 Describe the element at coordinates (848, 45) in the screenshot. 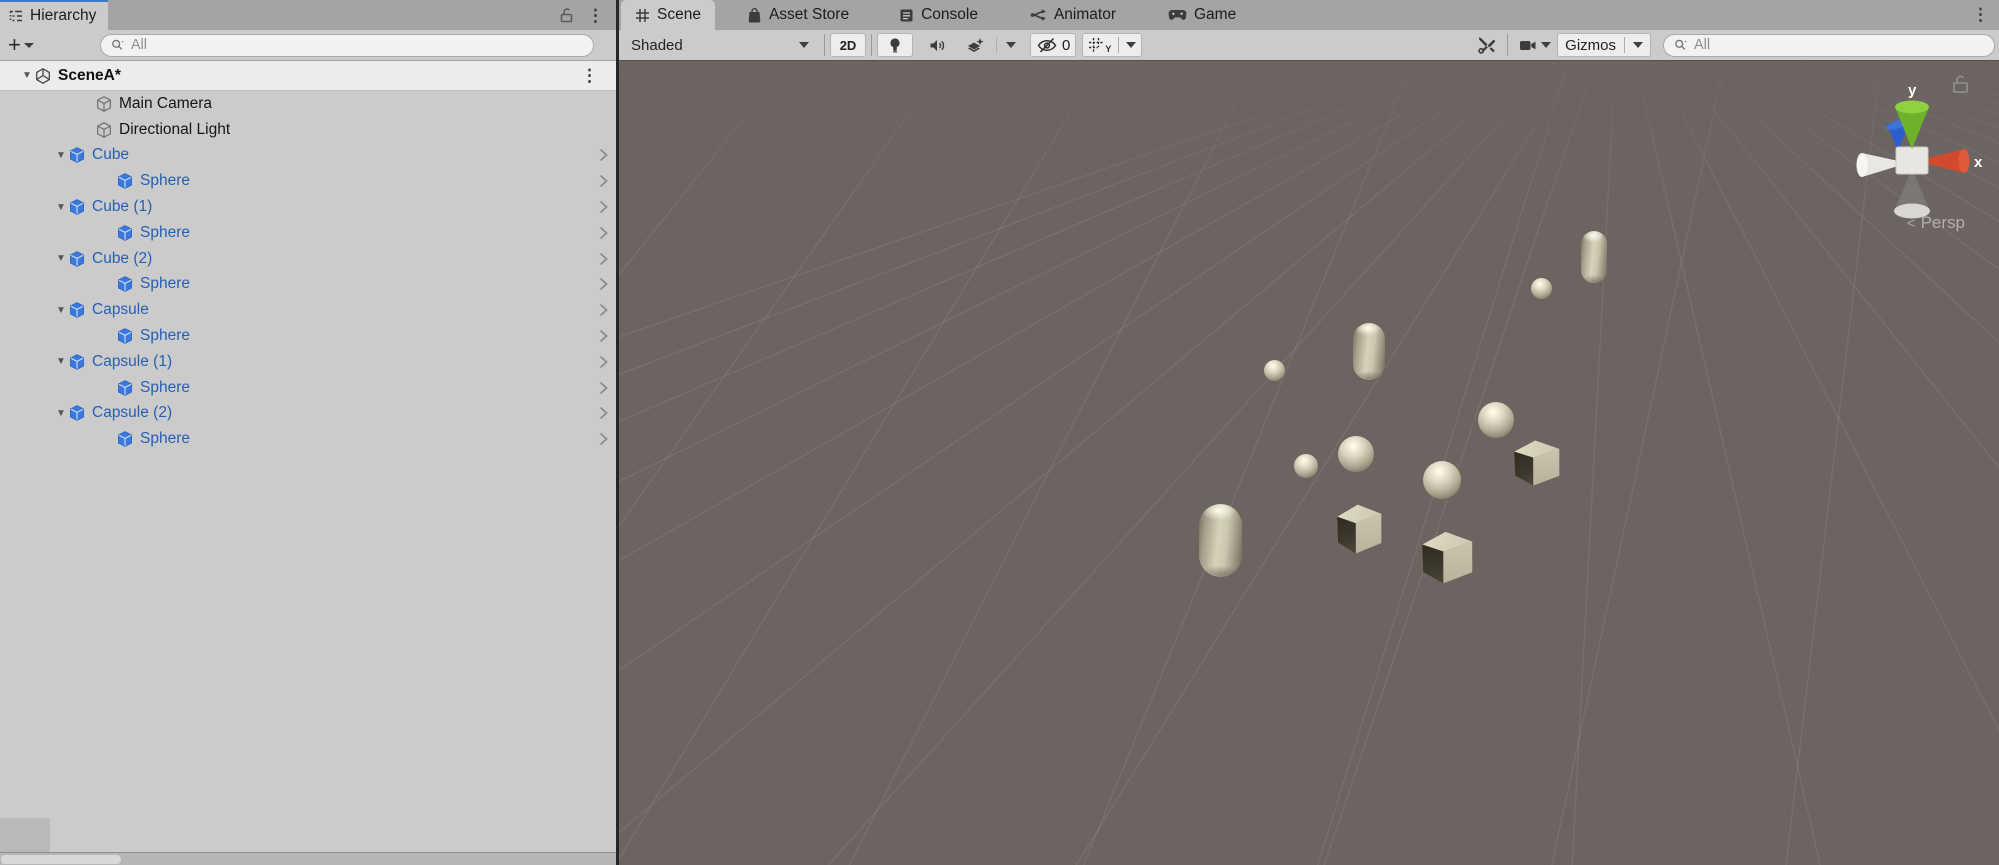

I see `2d-toggle-button: 2D` at that location.